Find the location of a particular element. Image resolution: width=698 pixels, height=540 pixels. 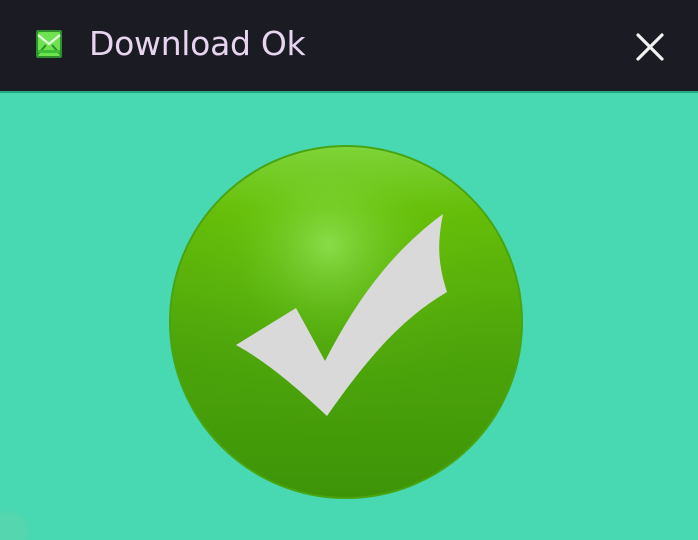

close-button is located at coordinates (650, 47).